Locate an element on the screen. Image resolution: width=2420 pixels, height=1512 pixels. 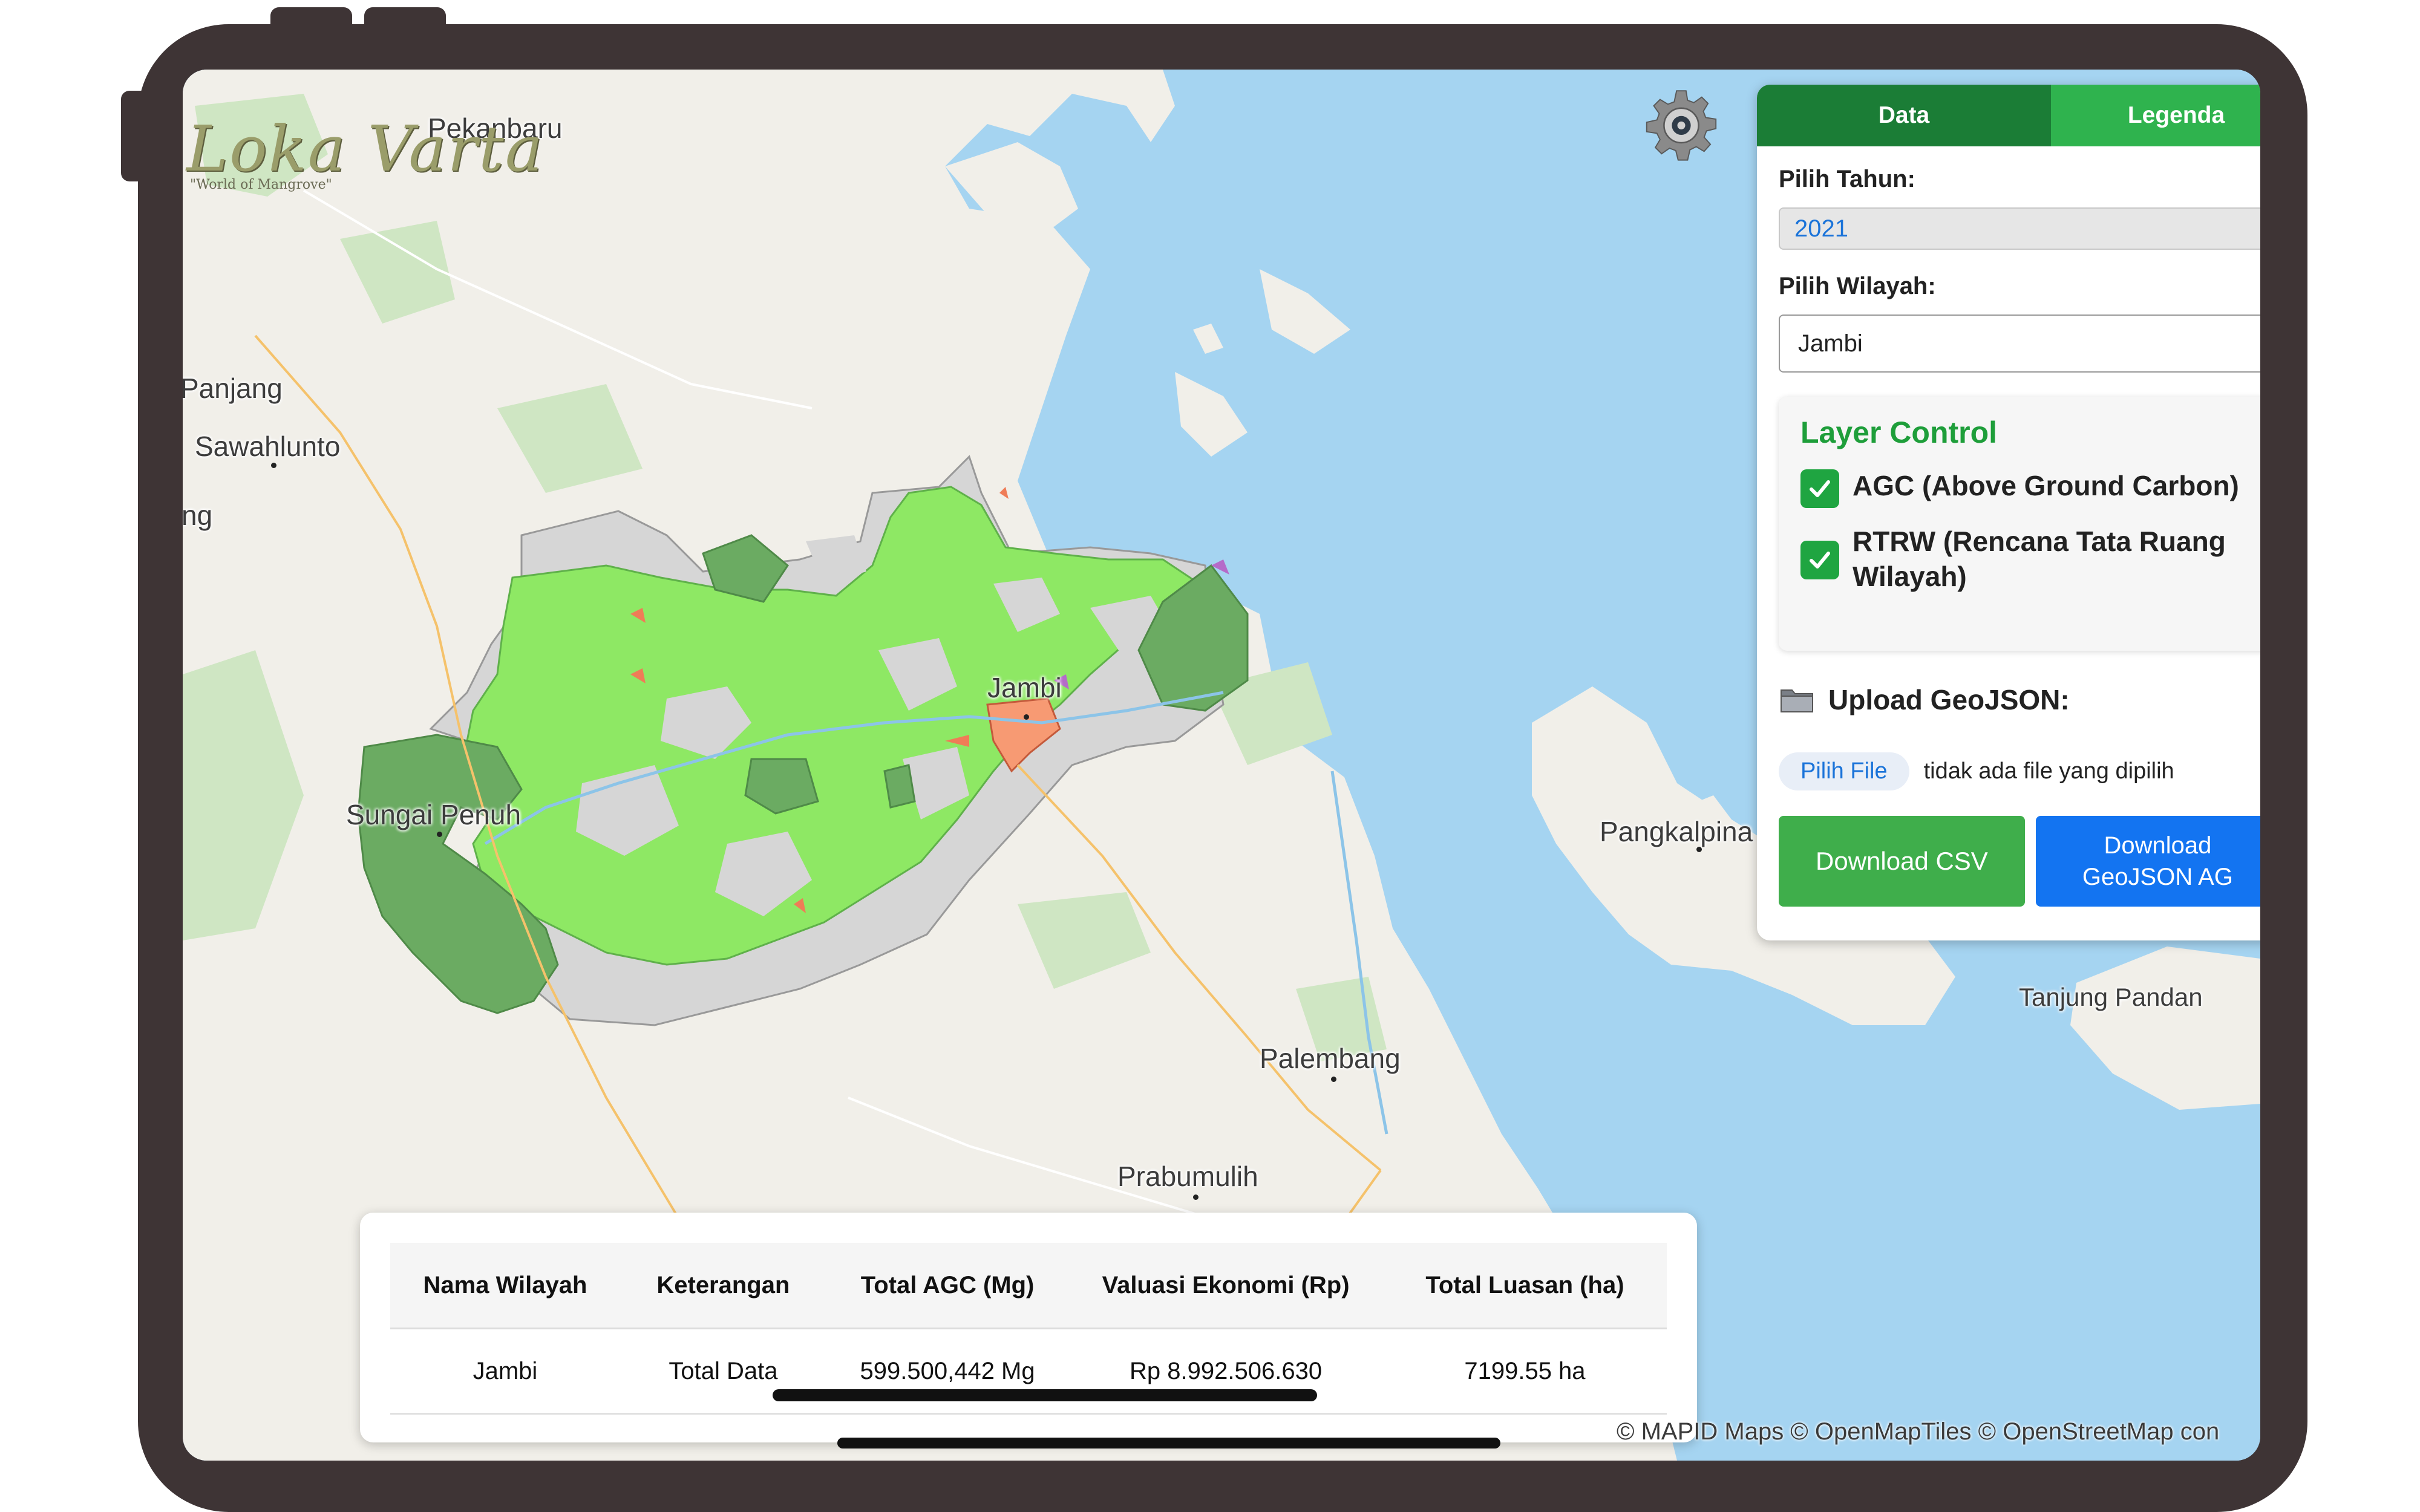
tab-data: Data is located at coordinates (1904, 115).